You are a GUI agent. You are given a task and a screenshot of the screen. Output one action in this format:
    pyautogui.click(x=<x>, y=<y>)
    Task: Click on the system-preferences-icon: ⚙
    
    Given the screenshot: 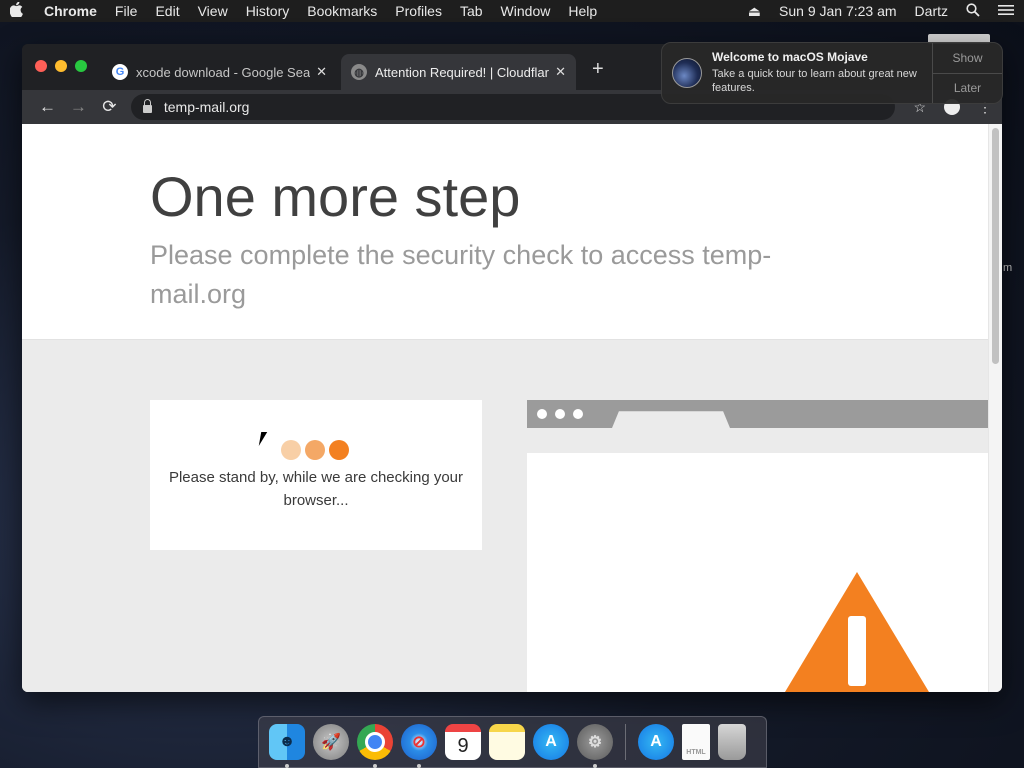 What is the action you would take?
    pyautogui.click(x=595, y=746)
    